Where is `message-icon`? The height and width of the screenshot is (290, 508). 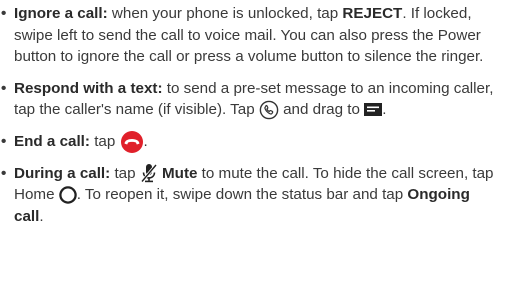 message-icon is located at coordinates (373, 109).